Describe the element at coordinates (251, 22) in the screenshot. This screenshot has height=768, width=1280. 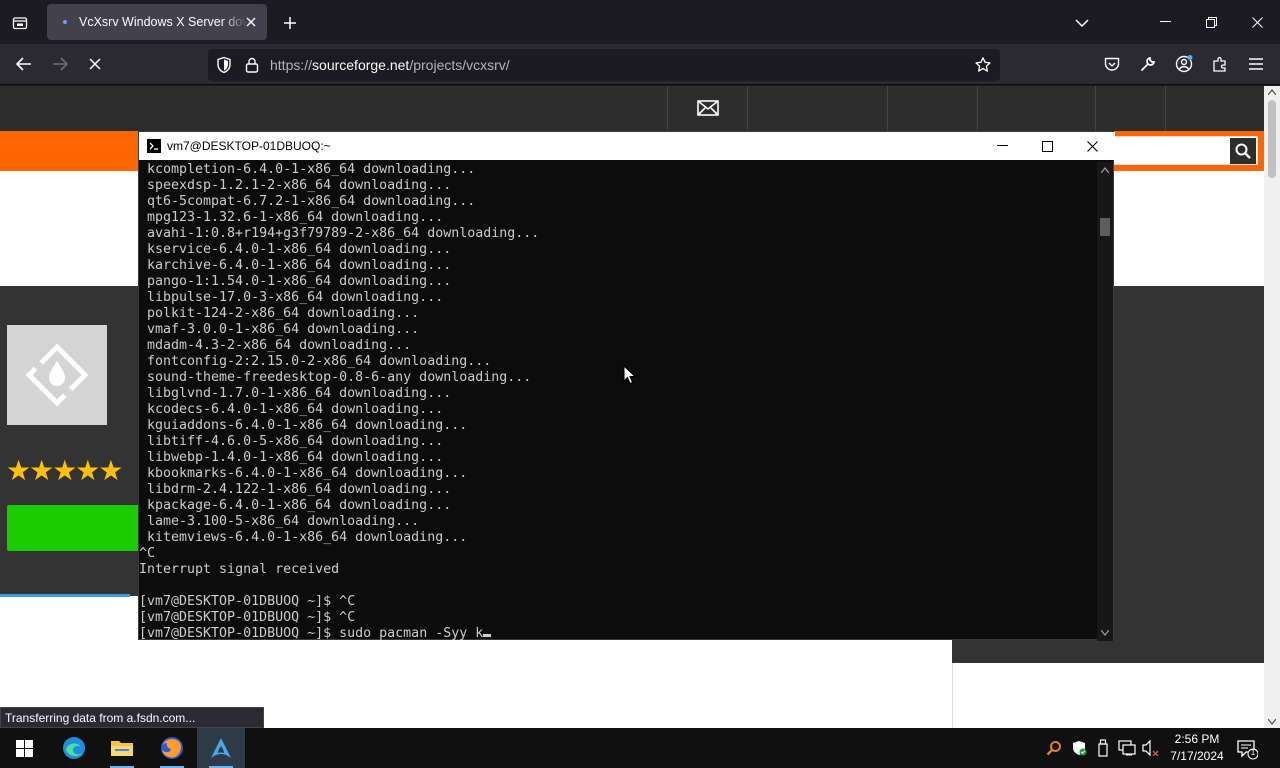
I see `close-tab-icon` at that location.